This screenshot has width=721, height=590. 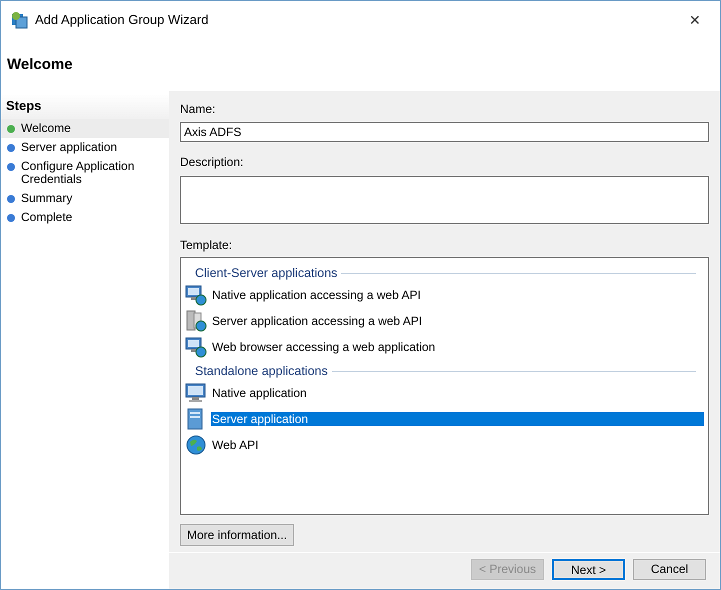 I want to click on description-label: Description:, so click(x=212, y=162).